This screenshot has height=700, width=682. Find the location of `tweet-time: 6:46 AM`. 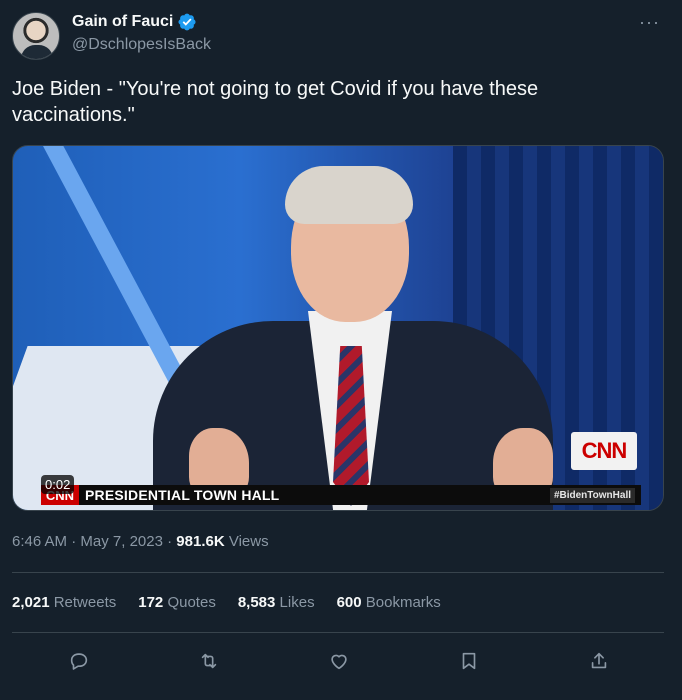

tweet-time: 6:46 AM is located at coordinates (39, 541).